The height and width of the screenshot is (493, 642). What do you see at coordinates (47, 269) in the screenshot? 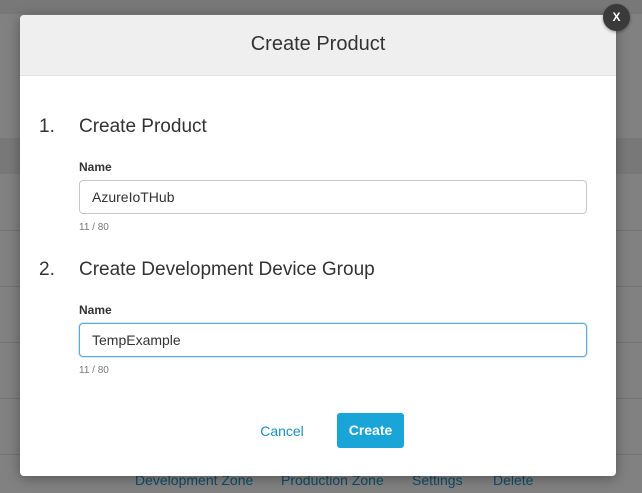
I see `step-number: 2.` at bounding box center [47, 269].